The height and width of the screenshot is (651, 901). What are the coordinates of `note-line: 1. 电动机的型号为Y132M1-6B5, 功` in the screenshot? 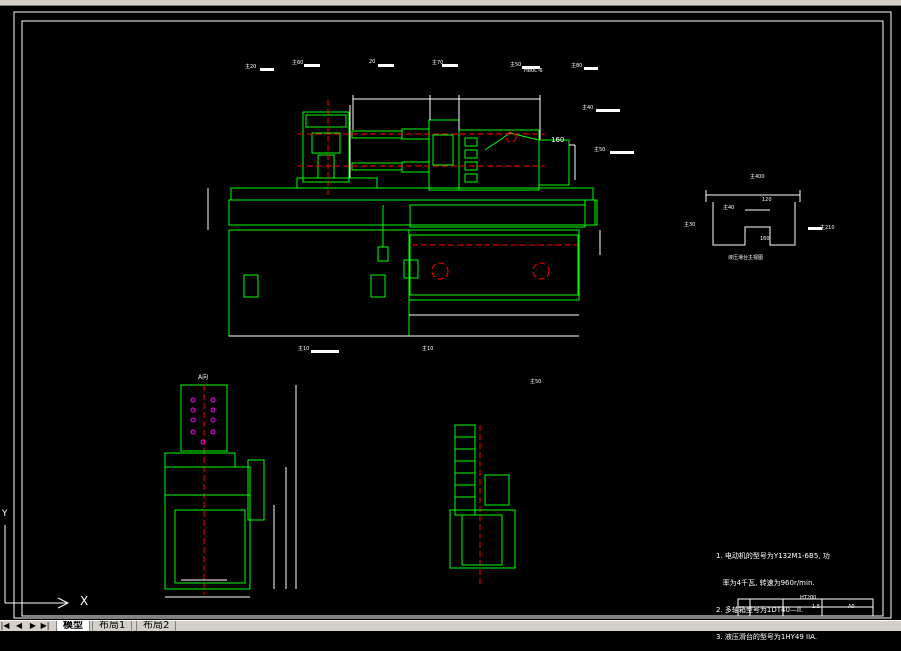 It's located at (773, 556).